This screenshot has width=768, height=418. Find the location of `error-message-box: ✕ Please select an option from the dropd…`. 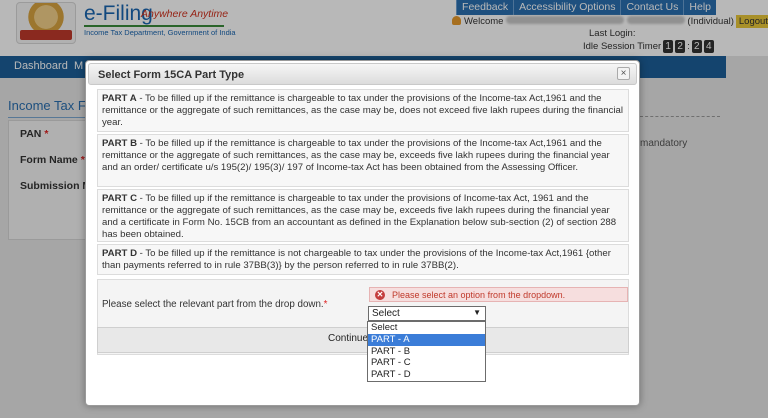

error-message-box: ✕ Please select an option from the dropd… is located at coordinates (498, 294).